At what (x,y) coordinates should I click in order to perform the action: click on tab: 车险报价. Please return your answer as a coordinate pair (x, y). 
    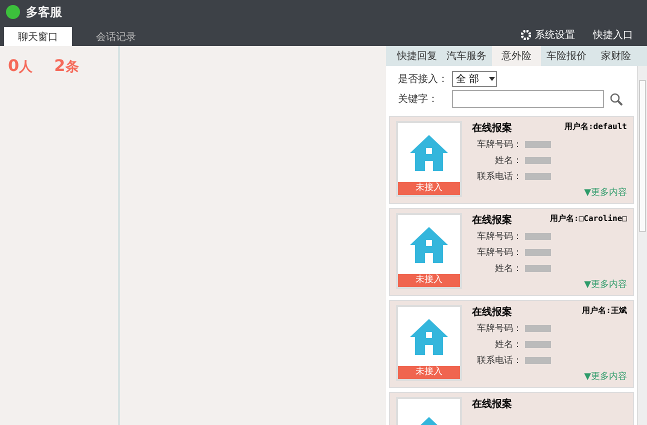
    Looking at the image, I should click on (566, 56).